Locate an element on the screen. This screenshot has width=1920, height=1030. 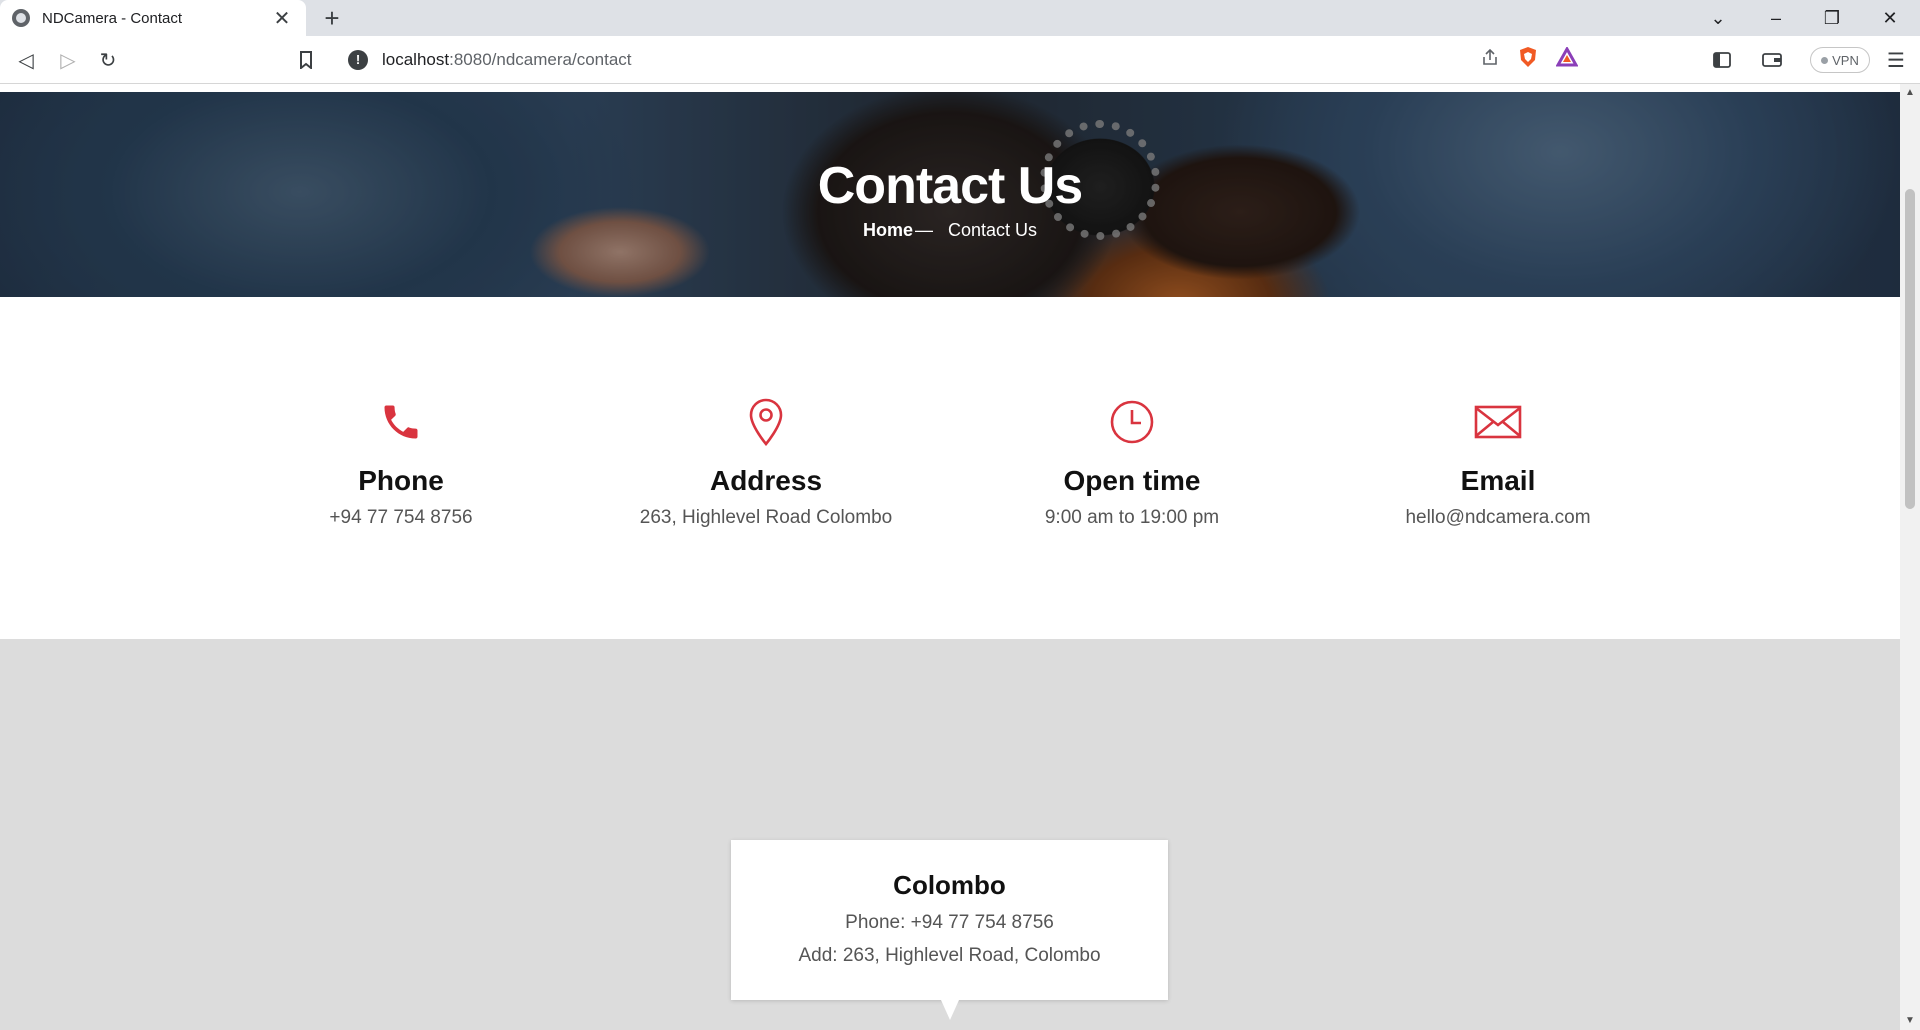
map-pin-icon is located at coordinates (766, 422).